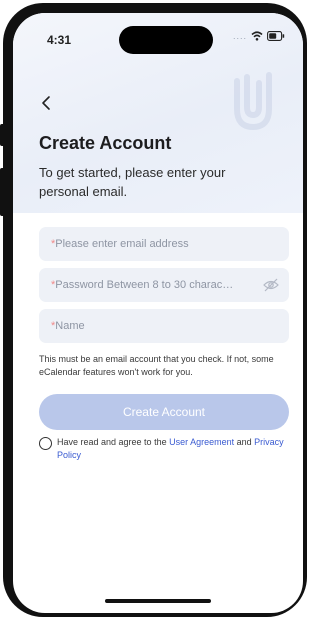  I want to click on wifi-icon, so click(257, 36).